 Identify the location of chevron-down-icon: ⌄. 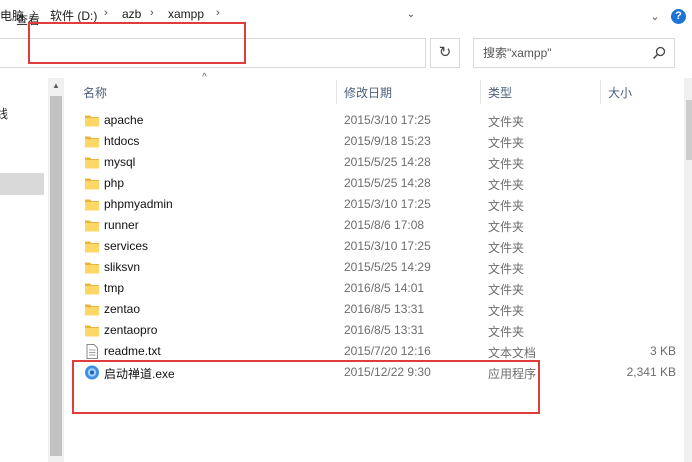
(655, 17).